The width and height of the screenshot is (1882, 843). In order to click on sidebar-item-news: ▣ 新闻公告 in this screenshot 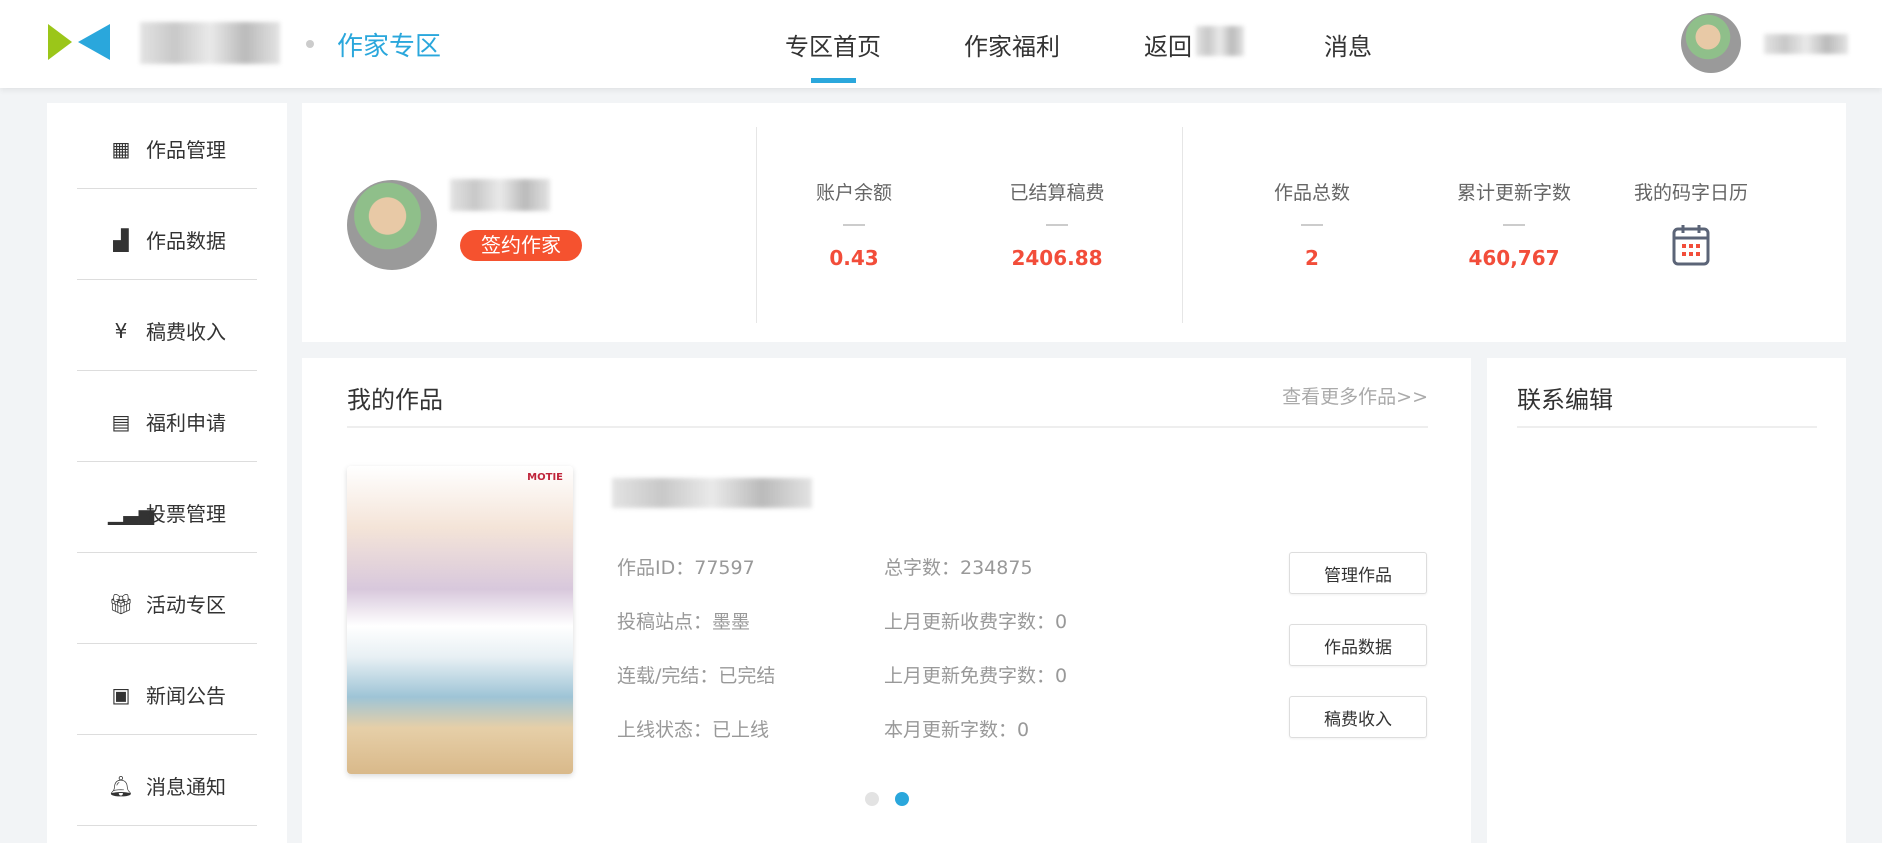, I will do `click(167, 694)`.